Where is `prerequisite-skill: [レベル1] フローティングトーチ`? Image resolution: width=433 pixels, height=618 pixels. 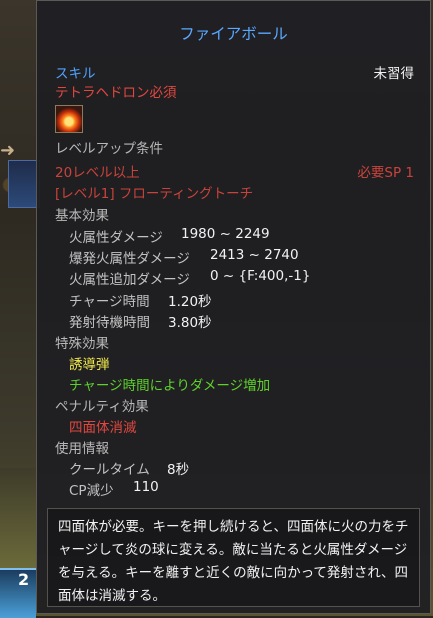 prerequisite-skill: [レベル1] フローティングトーチ is located at coordinates (154, 194).